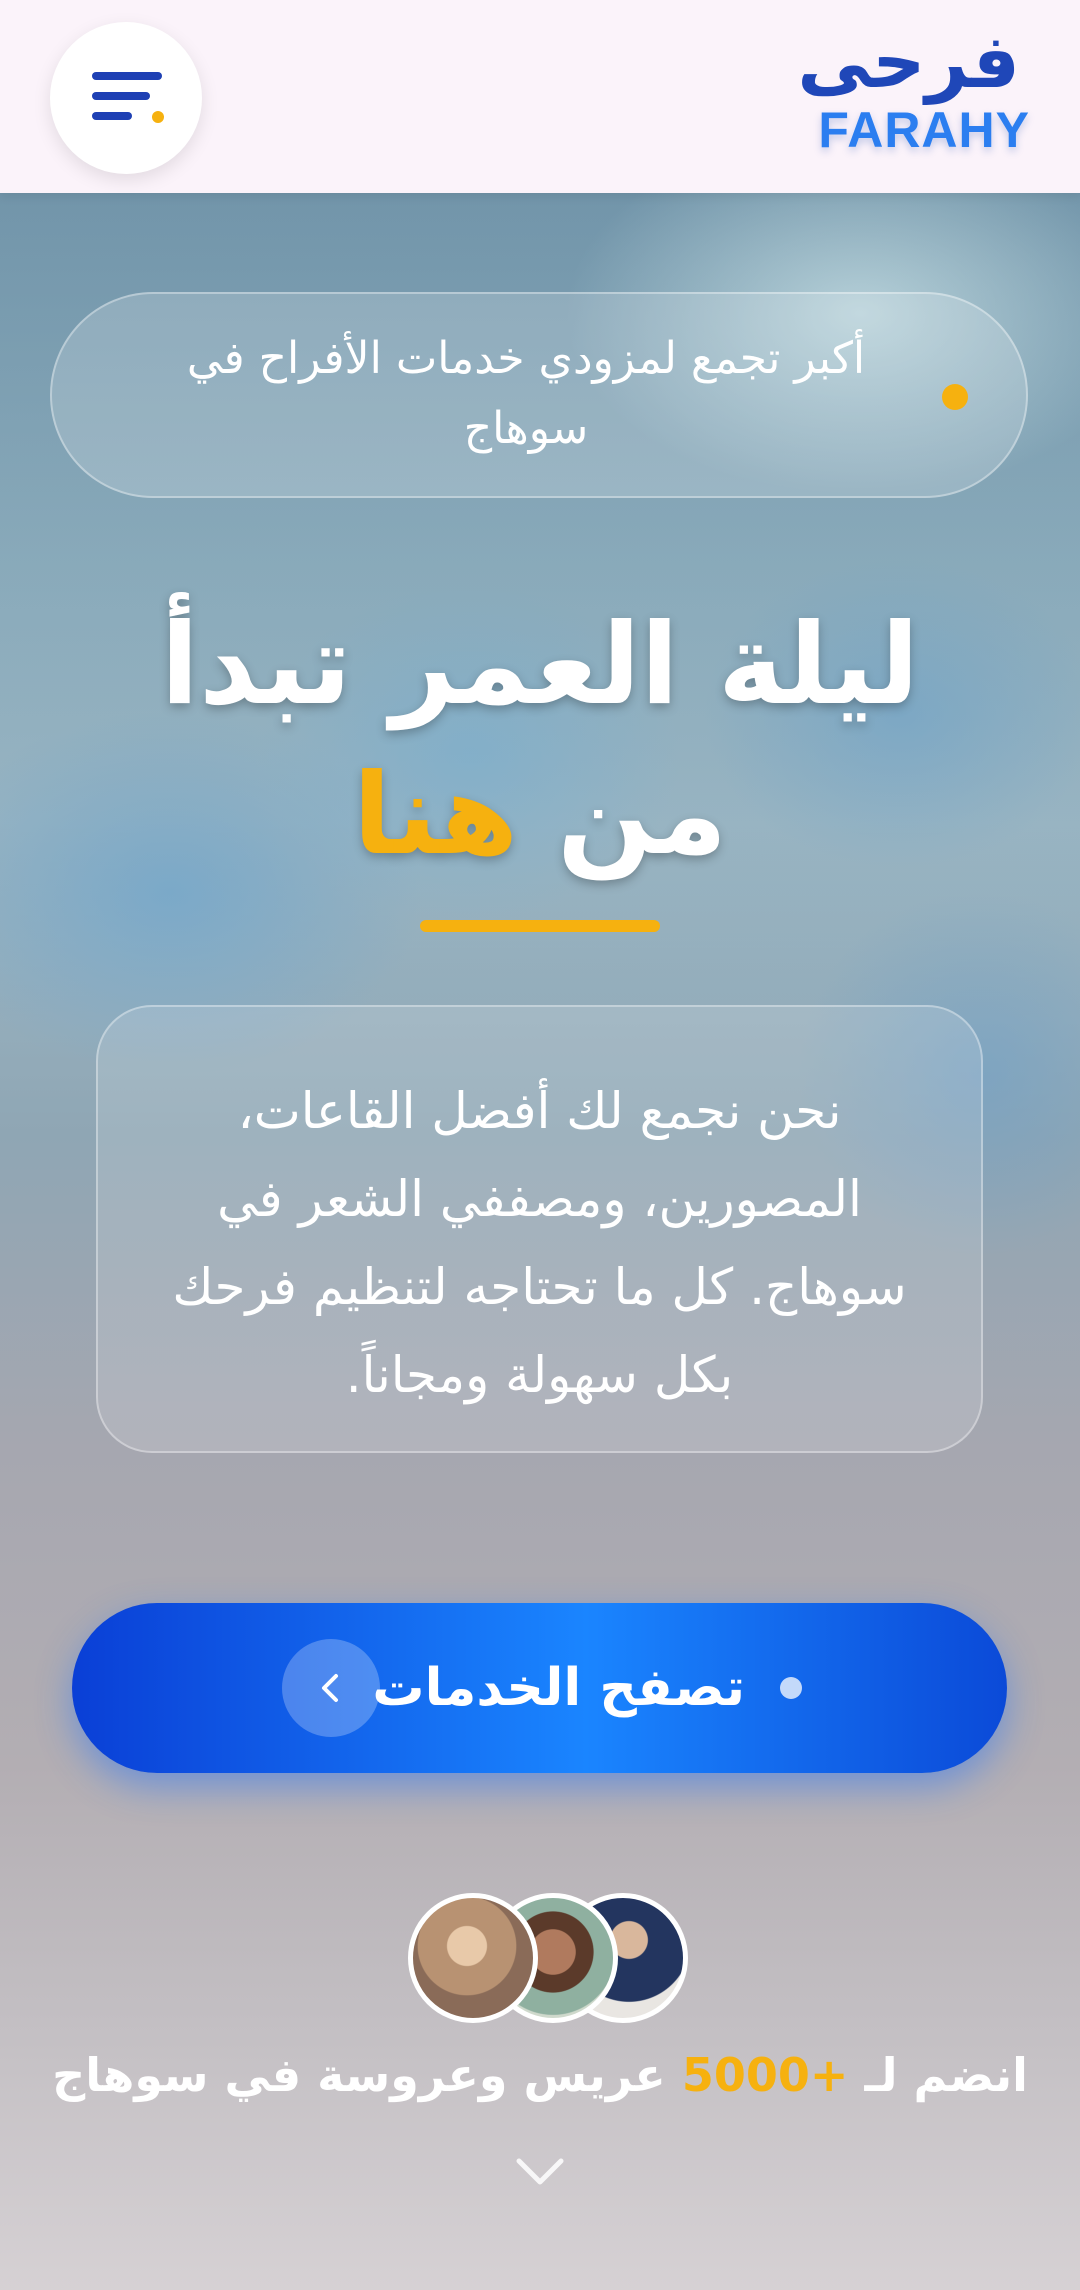 The width and height of the screenshot is (1080, 2290). Describe the element at coordinates (548, 1958) in the screenshot. I see `avatar-group` at that location.